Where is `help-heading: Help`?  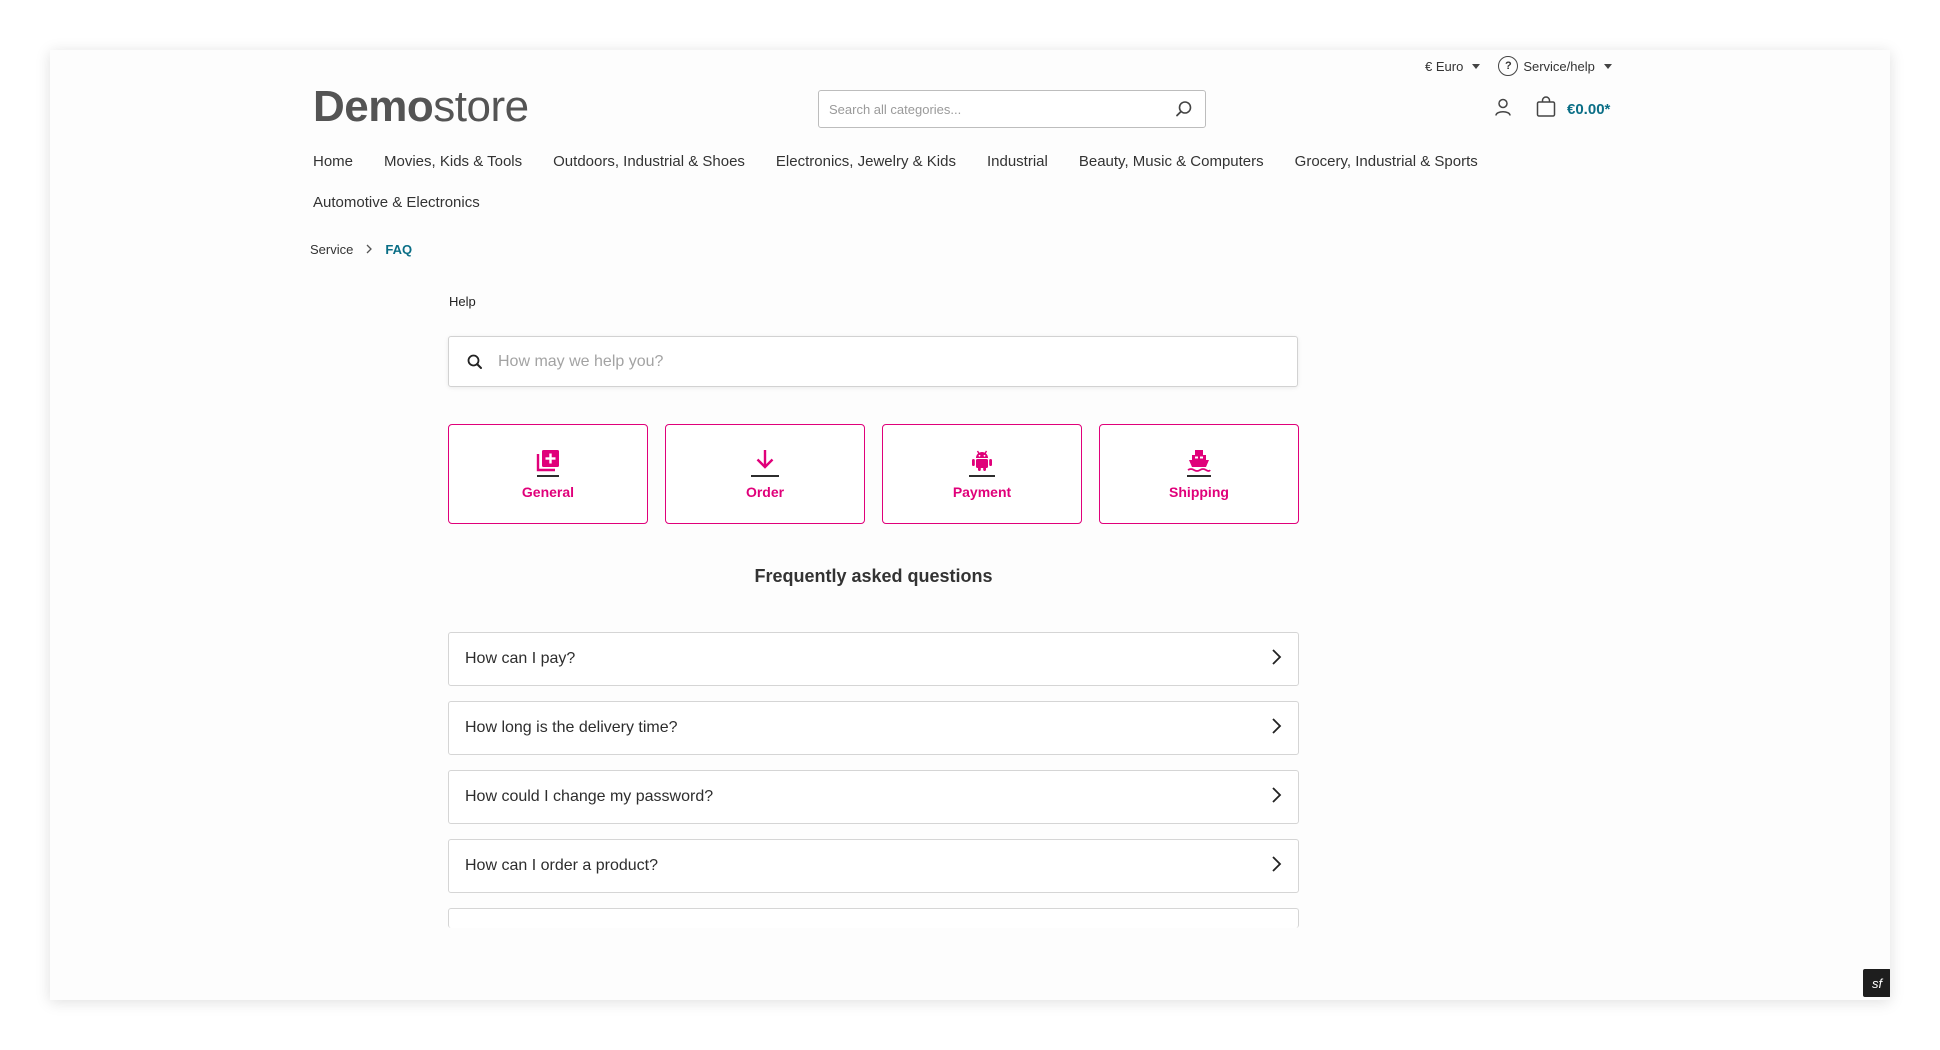
help-heading: Help is located at coordinates (462, 301).